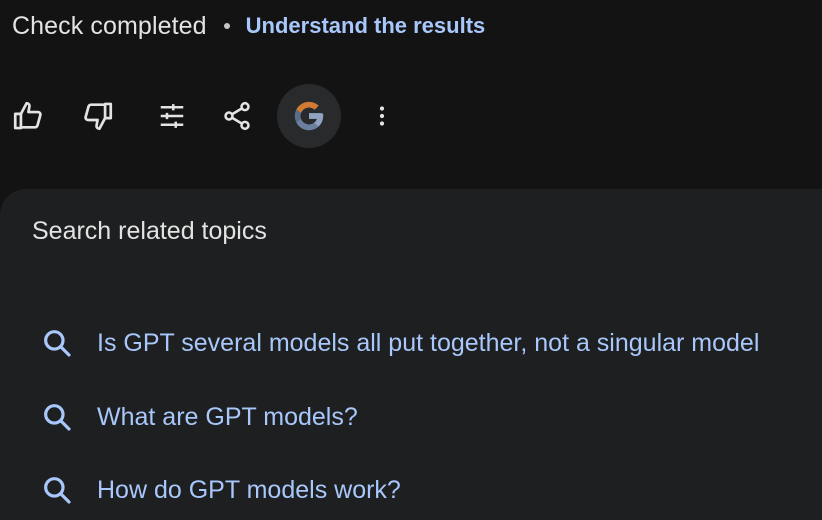  What do you see at coordinates (366, 26) in the screenshot?
I see `understand-results-link: Understand the results` at bounding box center [366, 26].